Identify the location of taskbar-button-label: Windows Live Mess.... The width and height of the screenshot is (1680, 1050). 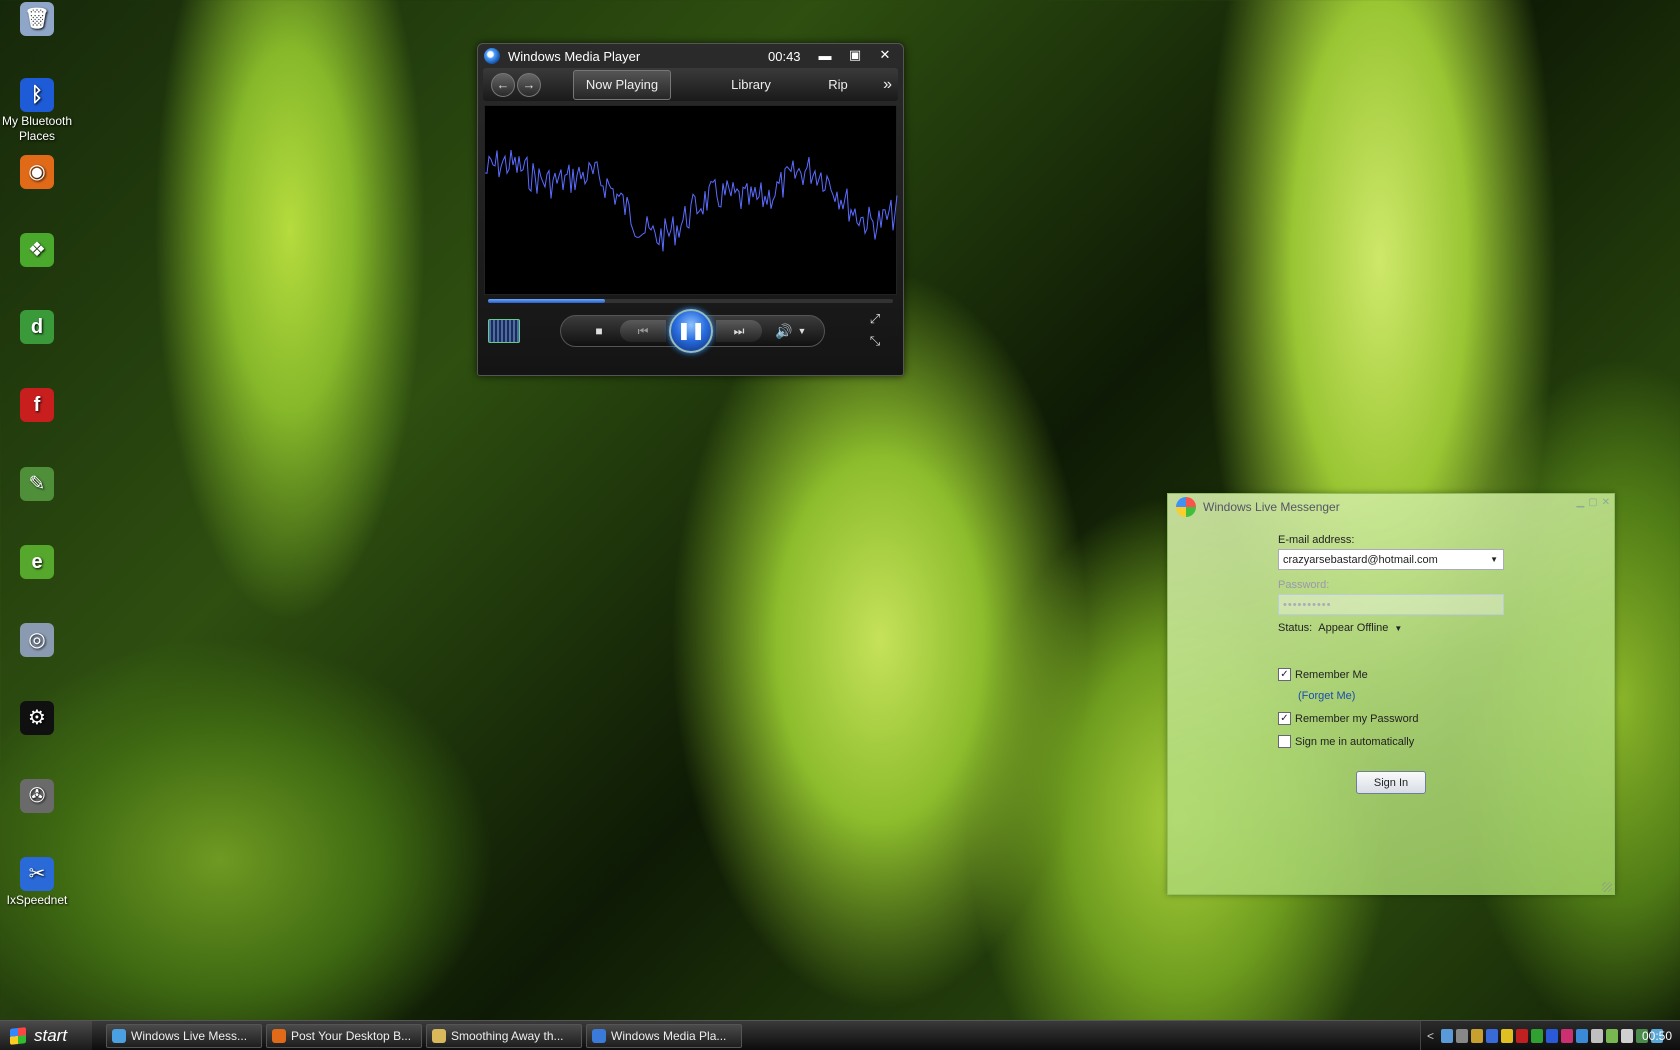
(189, 1035).